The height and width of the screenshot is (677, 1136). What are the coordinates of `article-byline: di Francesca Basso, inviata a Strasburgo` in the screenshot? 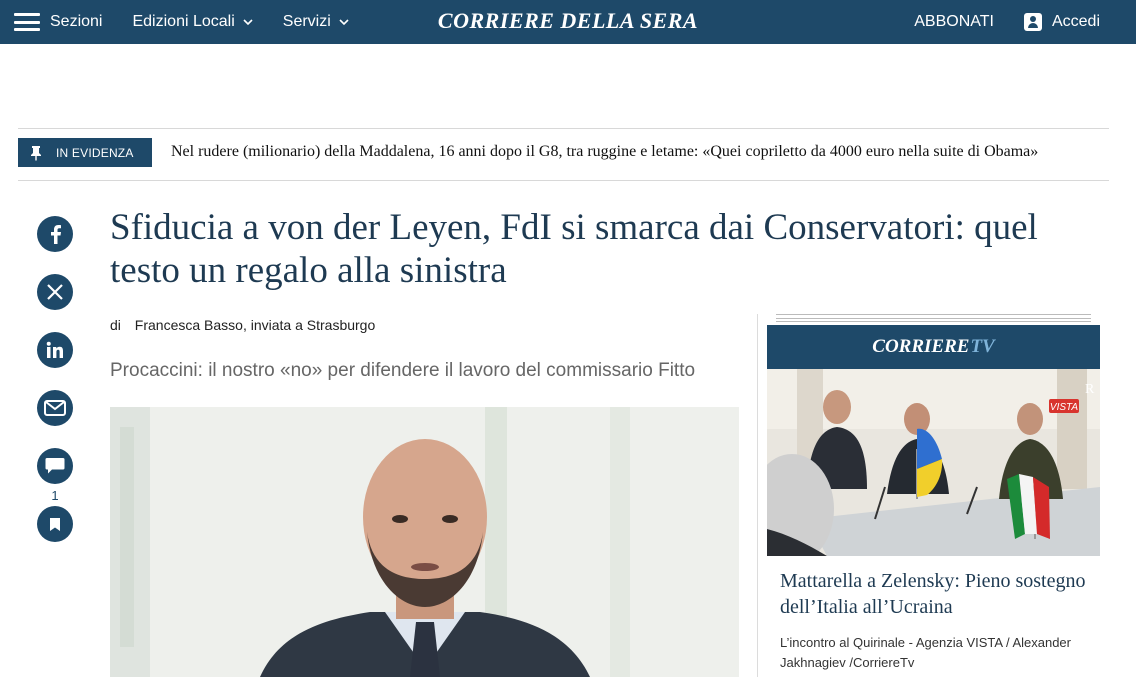 It's located at (242, 325).